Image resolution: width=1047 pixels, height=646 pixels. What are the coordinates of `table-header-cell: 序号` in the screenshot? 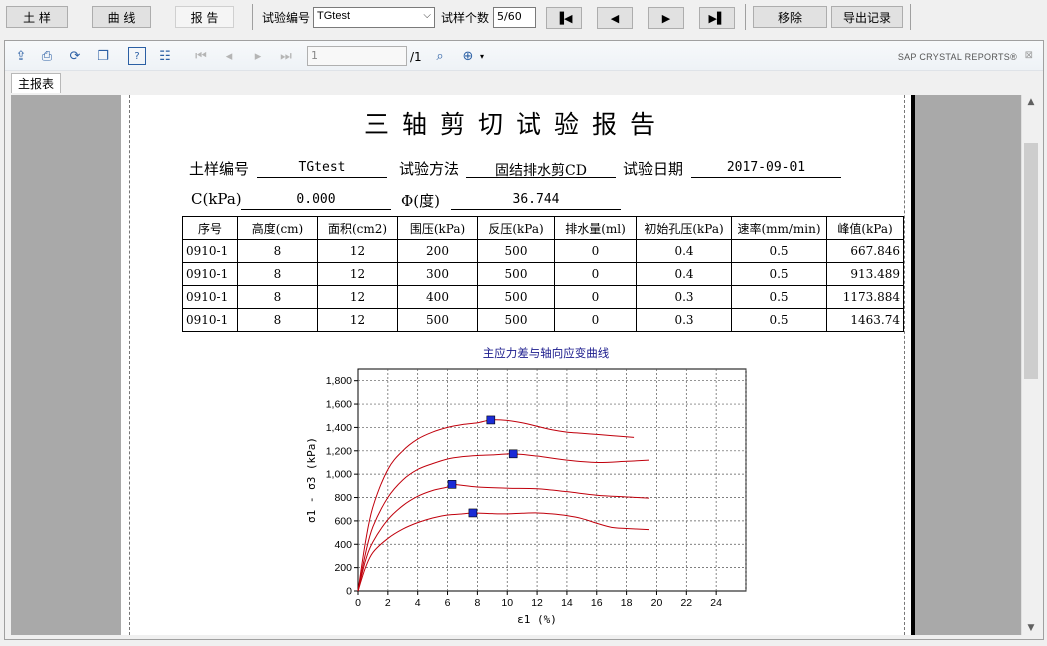 It's located at (210, 228).